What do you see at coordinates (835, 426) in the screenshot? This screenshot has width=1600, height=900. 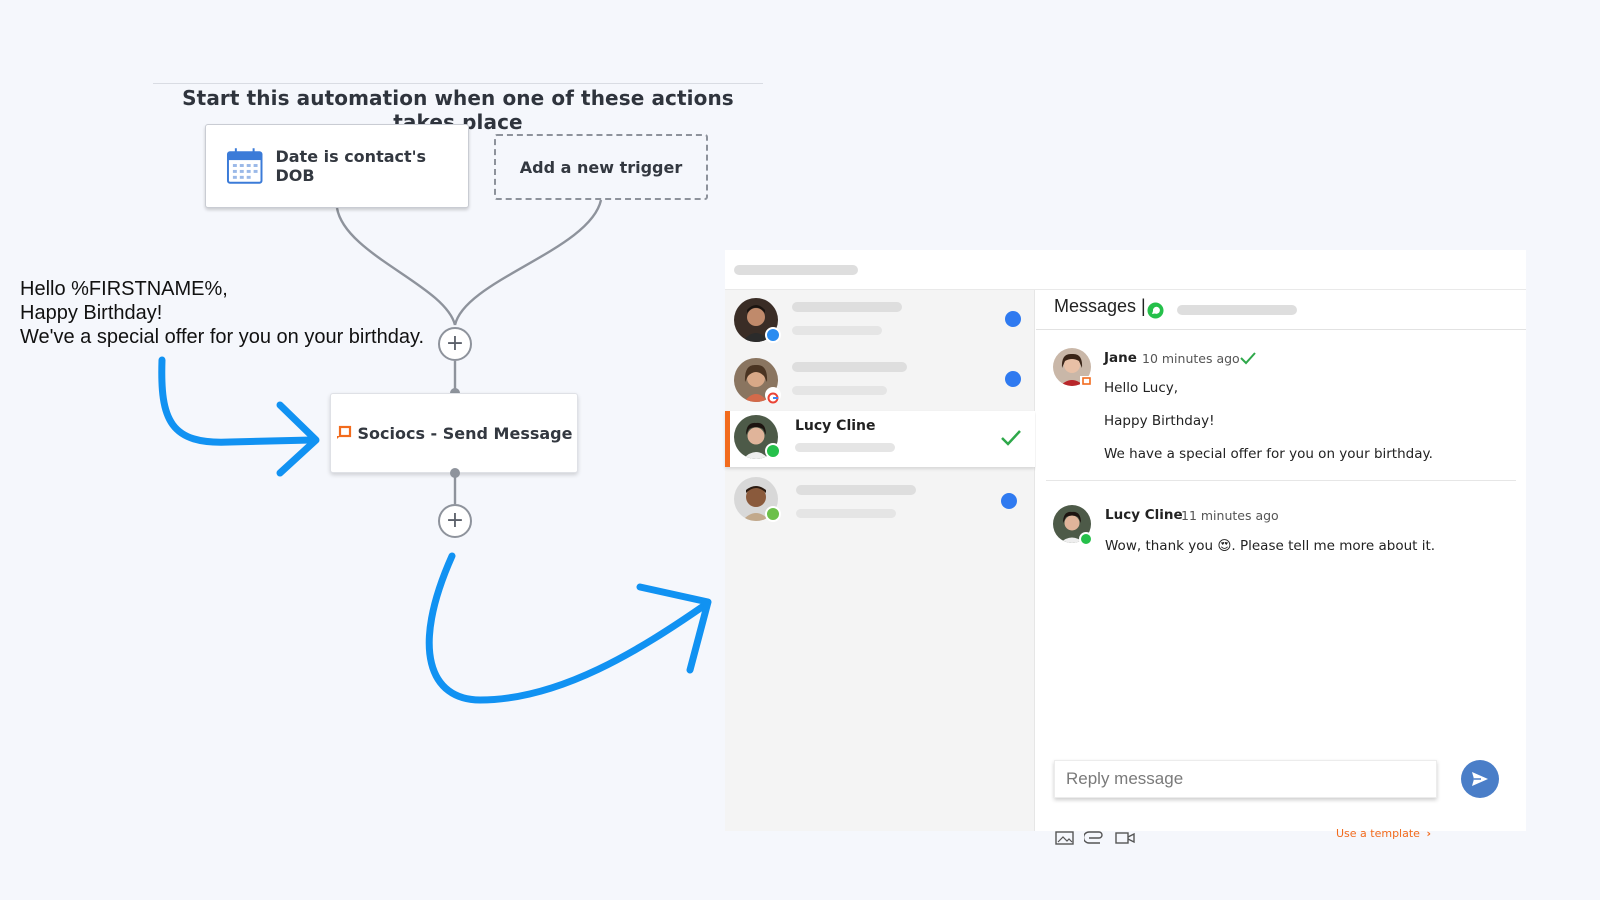 I see `conversation-name: Lucy Cline` at bounding box center [835, 426].